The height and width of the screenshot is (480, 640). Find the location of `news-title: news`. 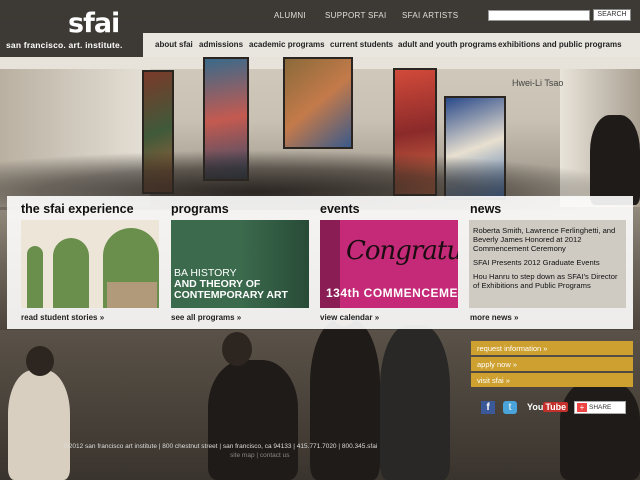

news-title: news is located at coordinates (485, 209).